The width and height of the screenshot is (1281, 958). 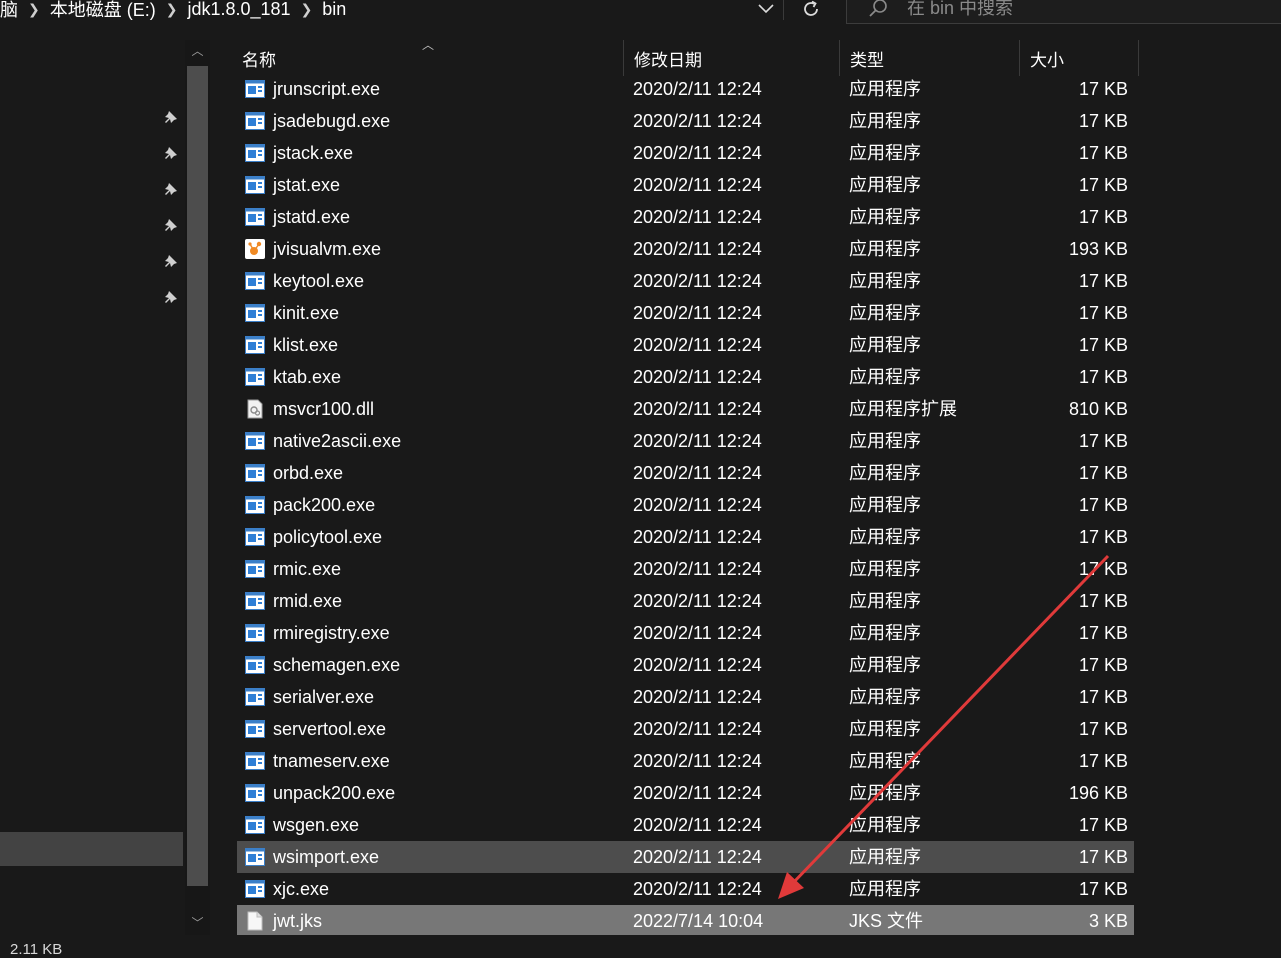 What do you see at coordinates (1098, 409) in the screenshot?
I see `file-size: 810 KB` at bounding box center [1098, 409].